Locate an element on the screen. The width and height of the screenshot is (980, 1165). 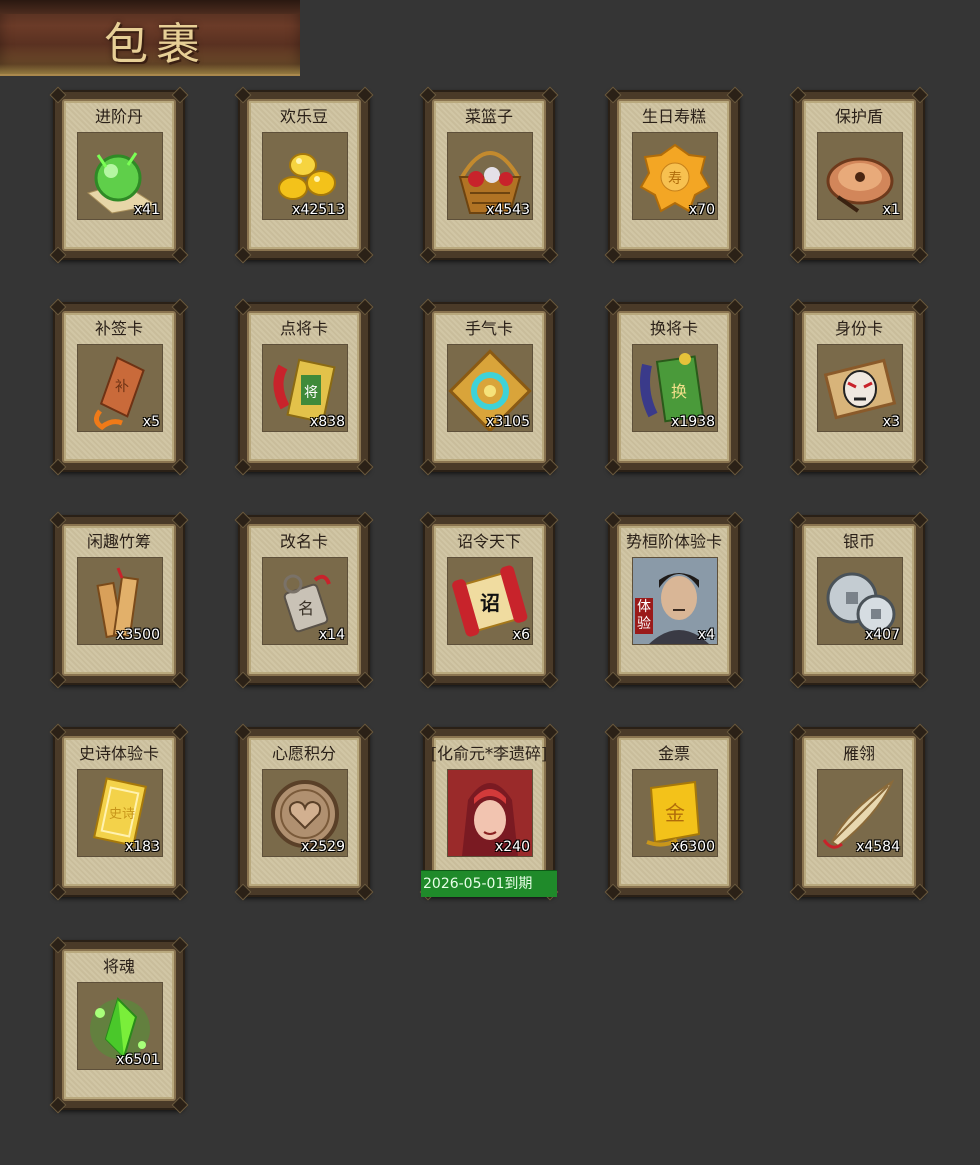
item-icon-slot: x4584 is located at coordinates (860, 813).